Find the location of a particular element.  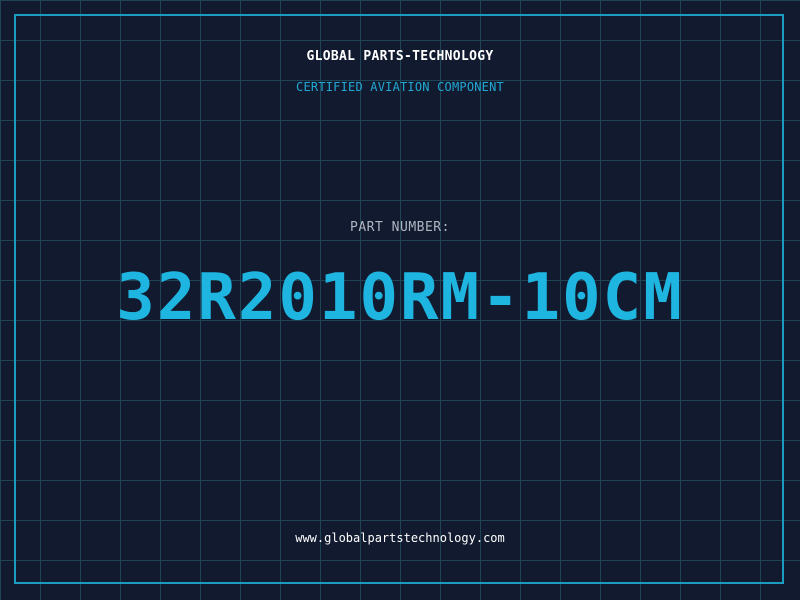

website-url: www.globalpartstechnology.com is located at coordinates (400, 538).